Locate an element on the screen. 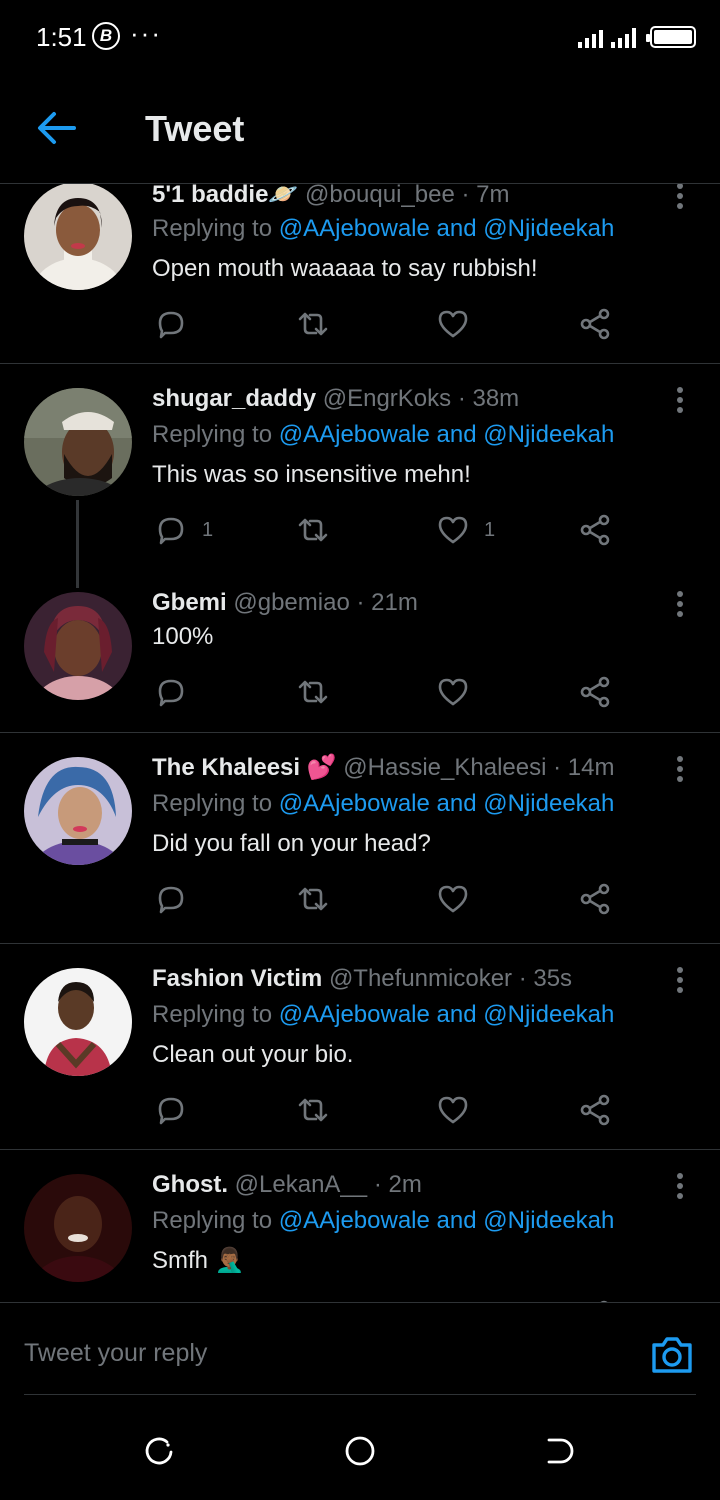 The width and height of the screenshot is (720, 1500). tweet-actions: 1 1 is located at coordinates (392, 530).